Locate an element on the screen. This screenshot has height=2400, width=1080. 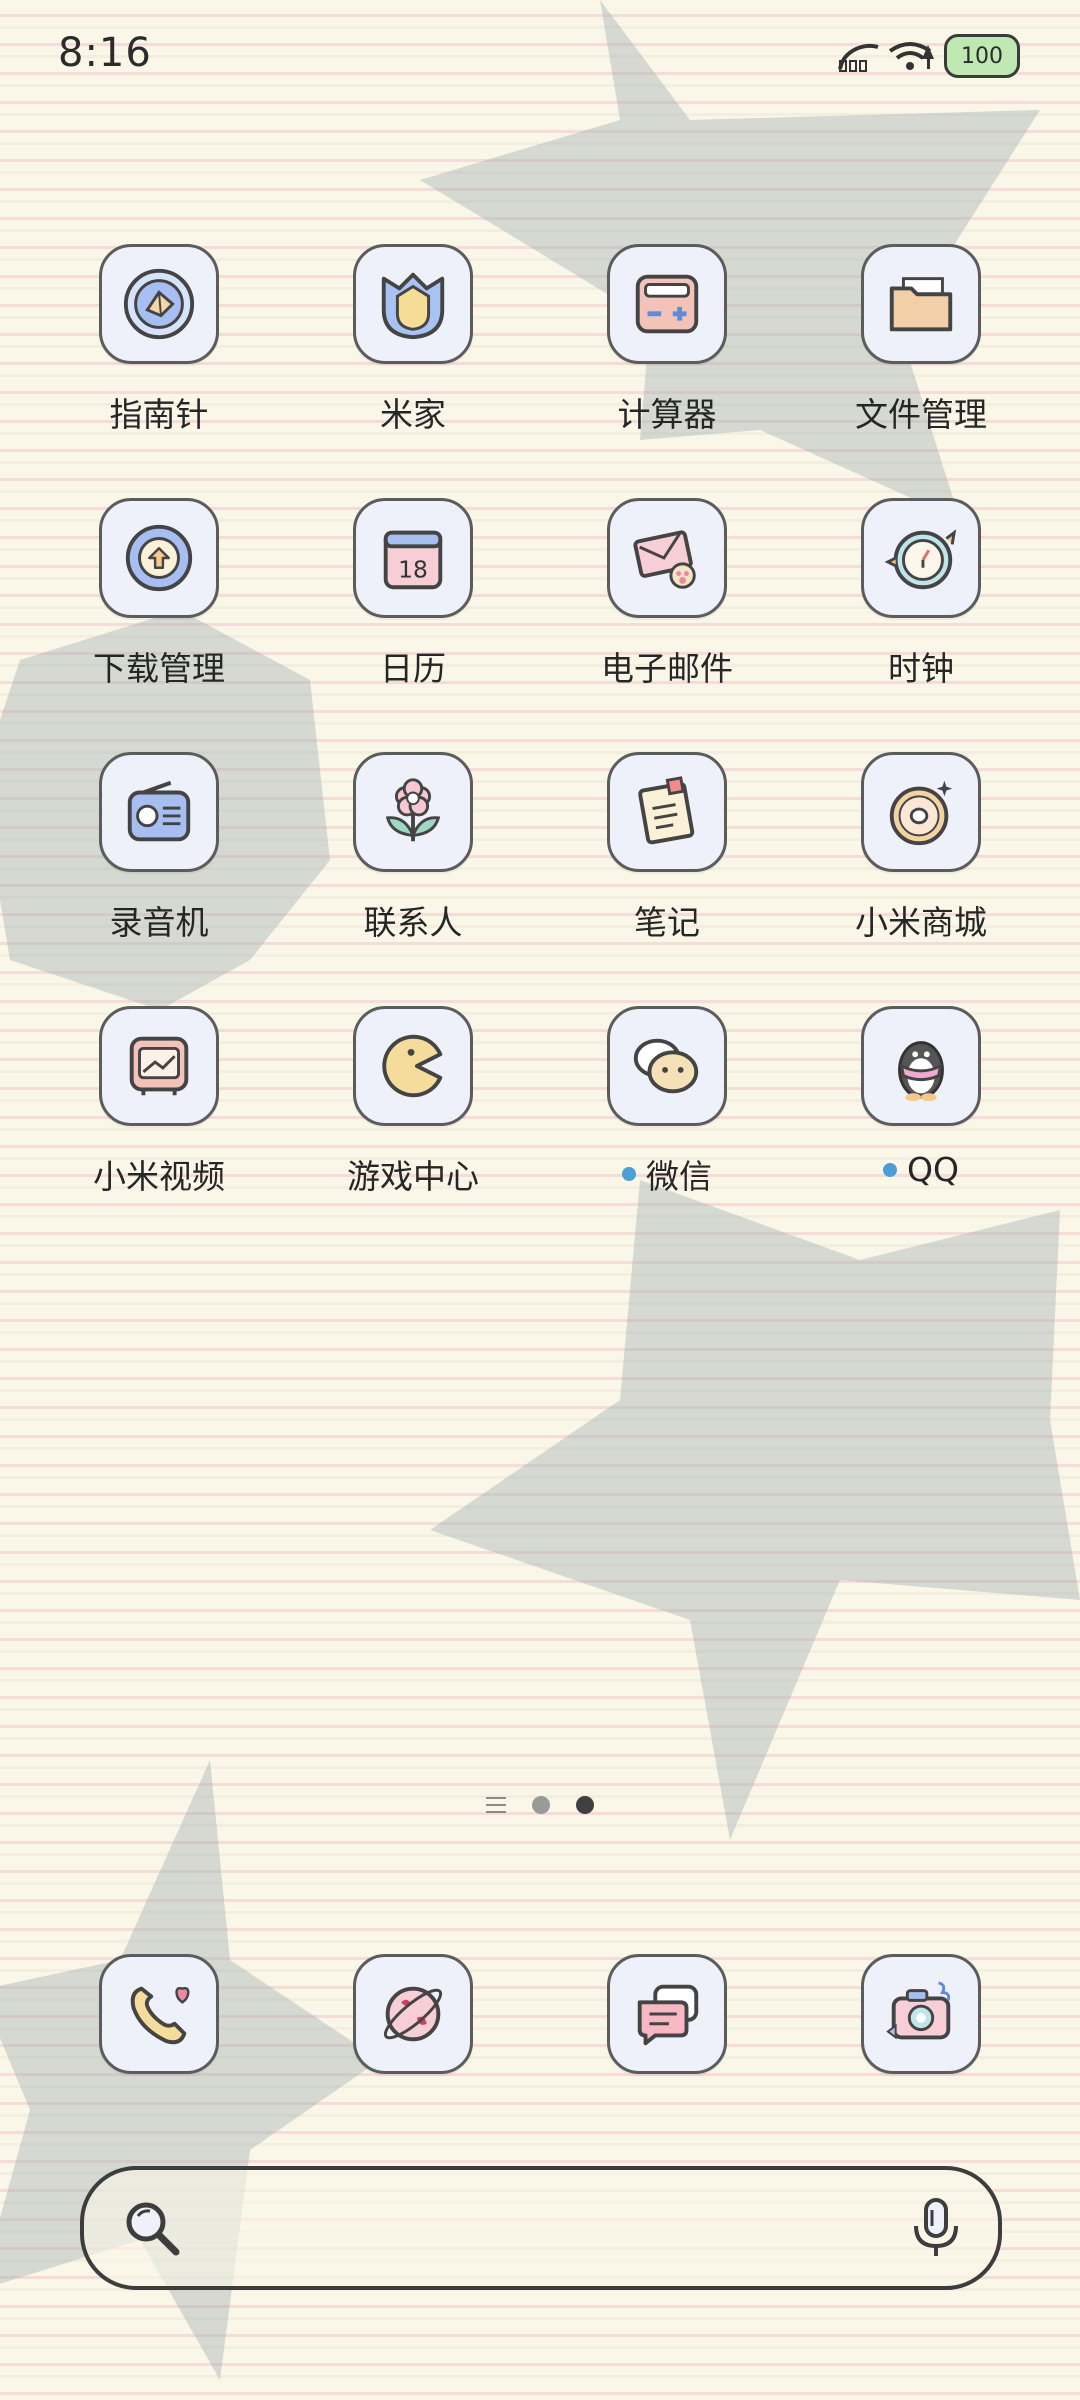
app-mi-video: 小米视频 is located at coordinates (159, 1106).